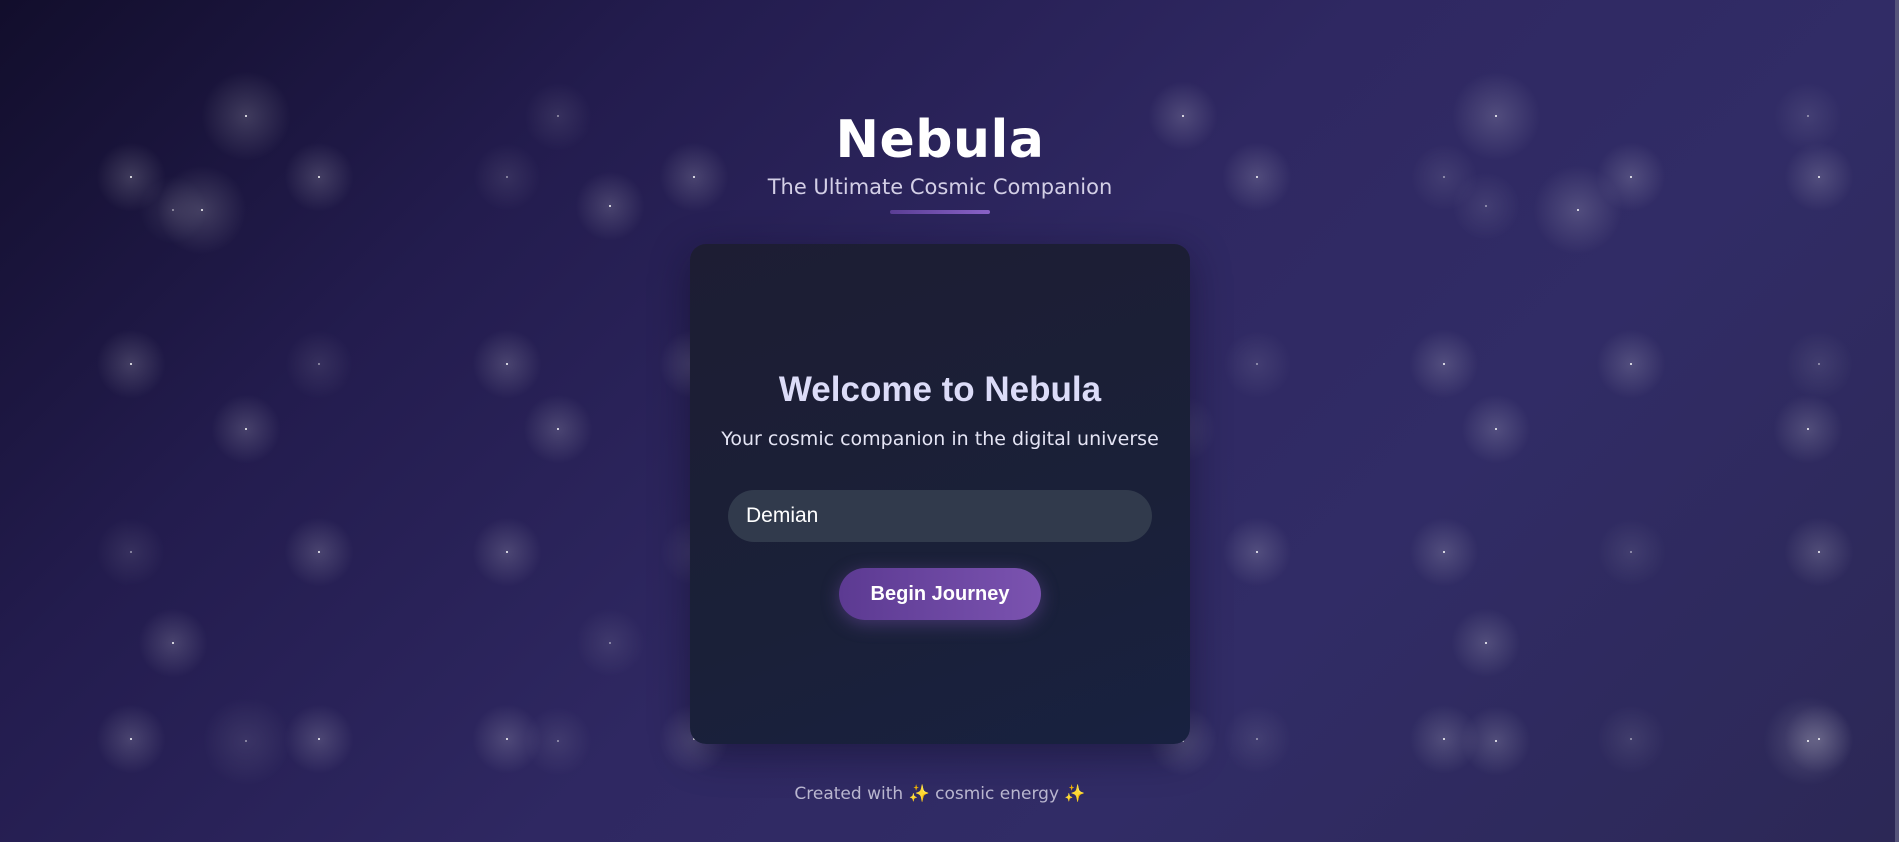  Describe the element at coordinates (1897, 421) in the screenshot. I see `scrollbar` at that location.